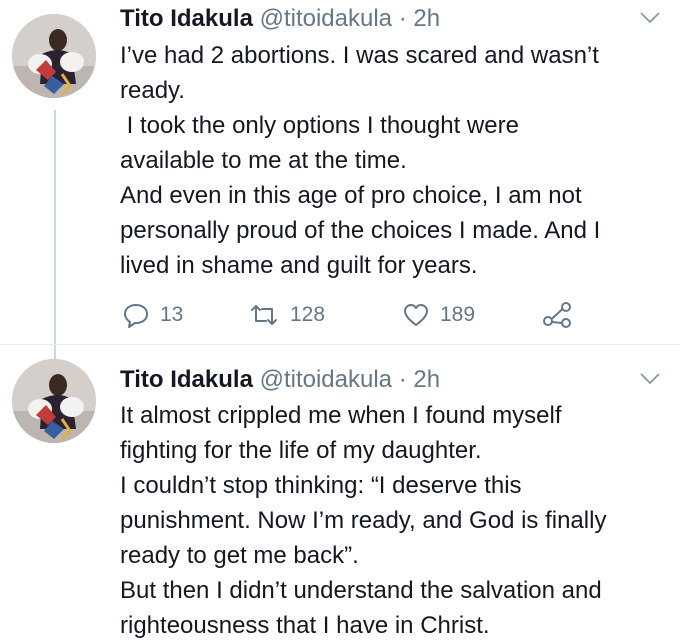 The height and width of the screenshot is (644, 680). What do you see at coordinates (319, 125) in the screenshot?
I see `tweet-text-line: I took the only options I thought were` at bounding box center [319, 125].